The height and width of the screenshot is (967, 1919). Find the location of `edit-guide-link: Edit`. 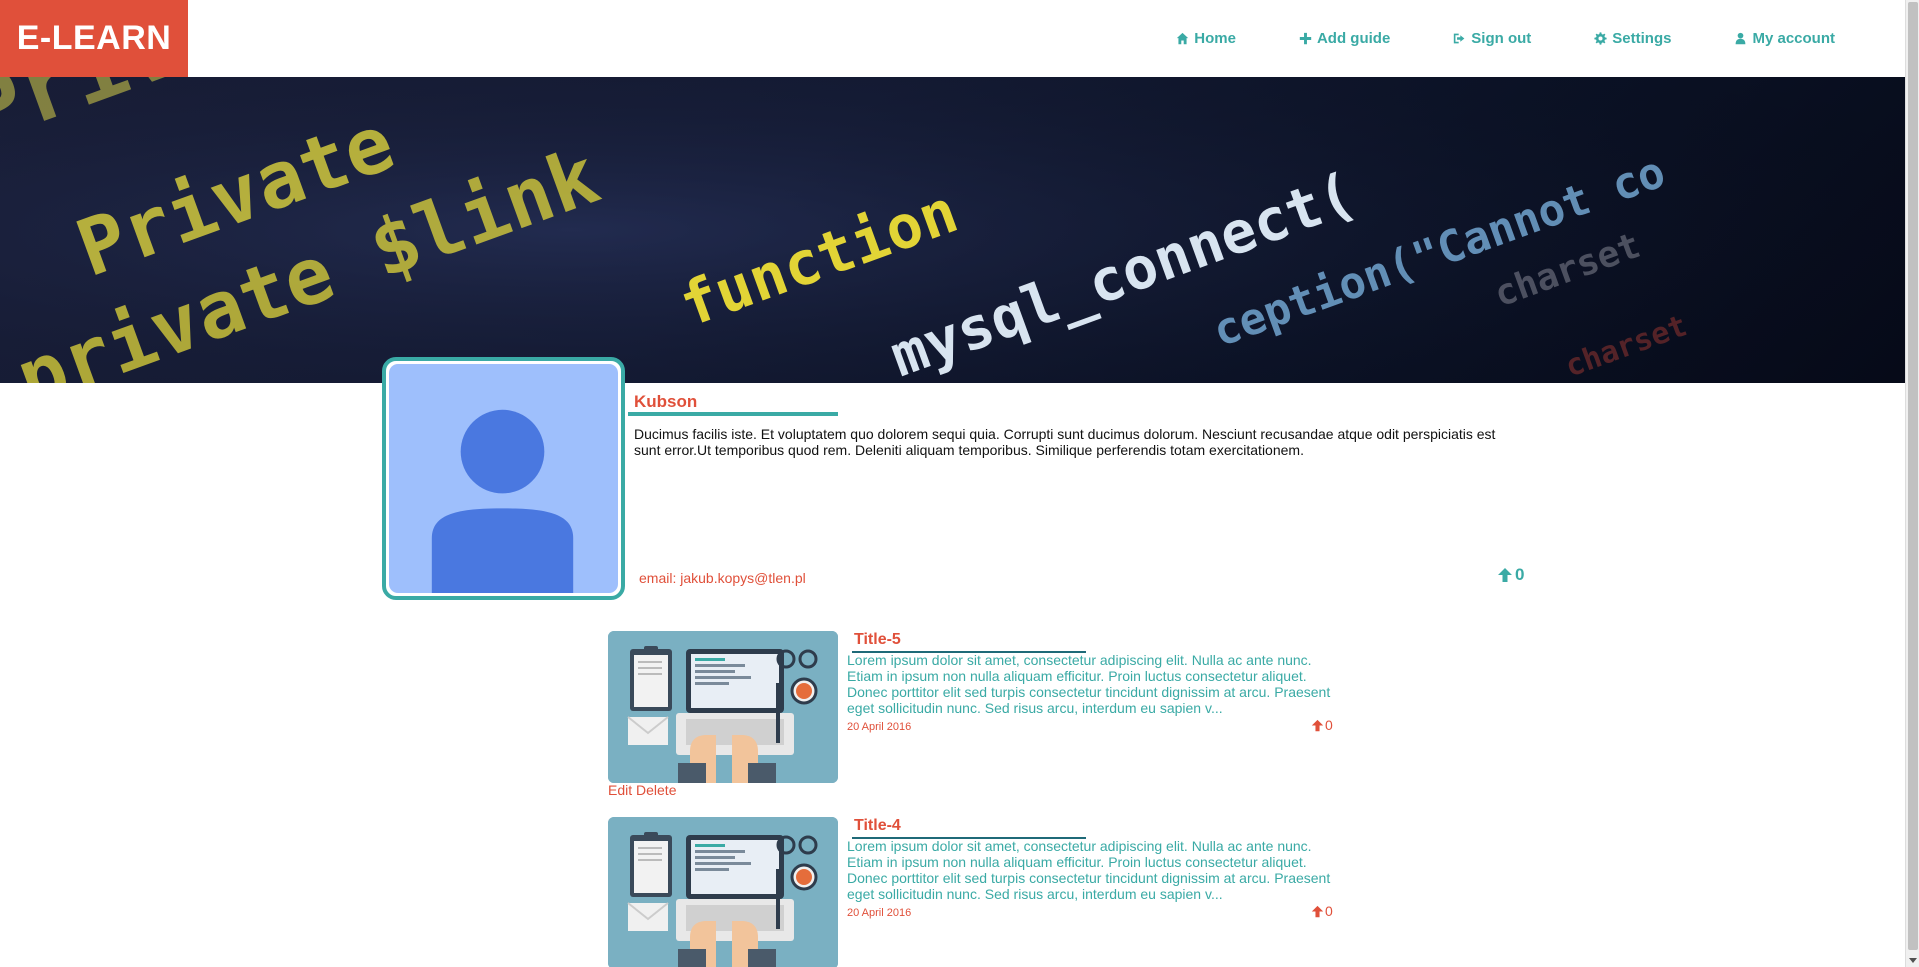

edit-guide-link: Edit is located at coordinates (620, 790).